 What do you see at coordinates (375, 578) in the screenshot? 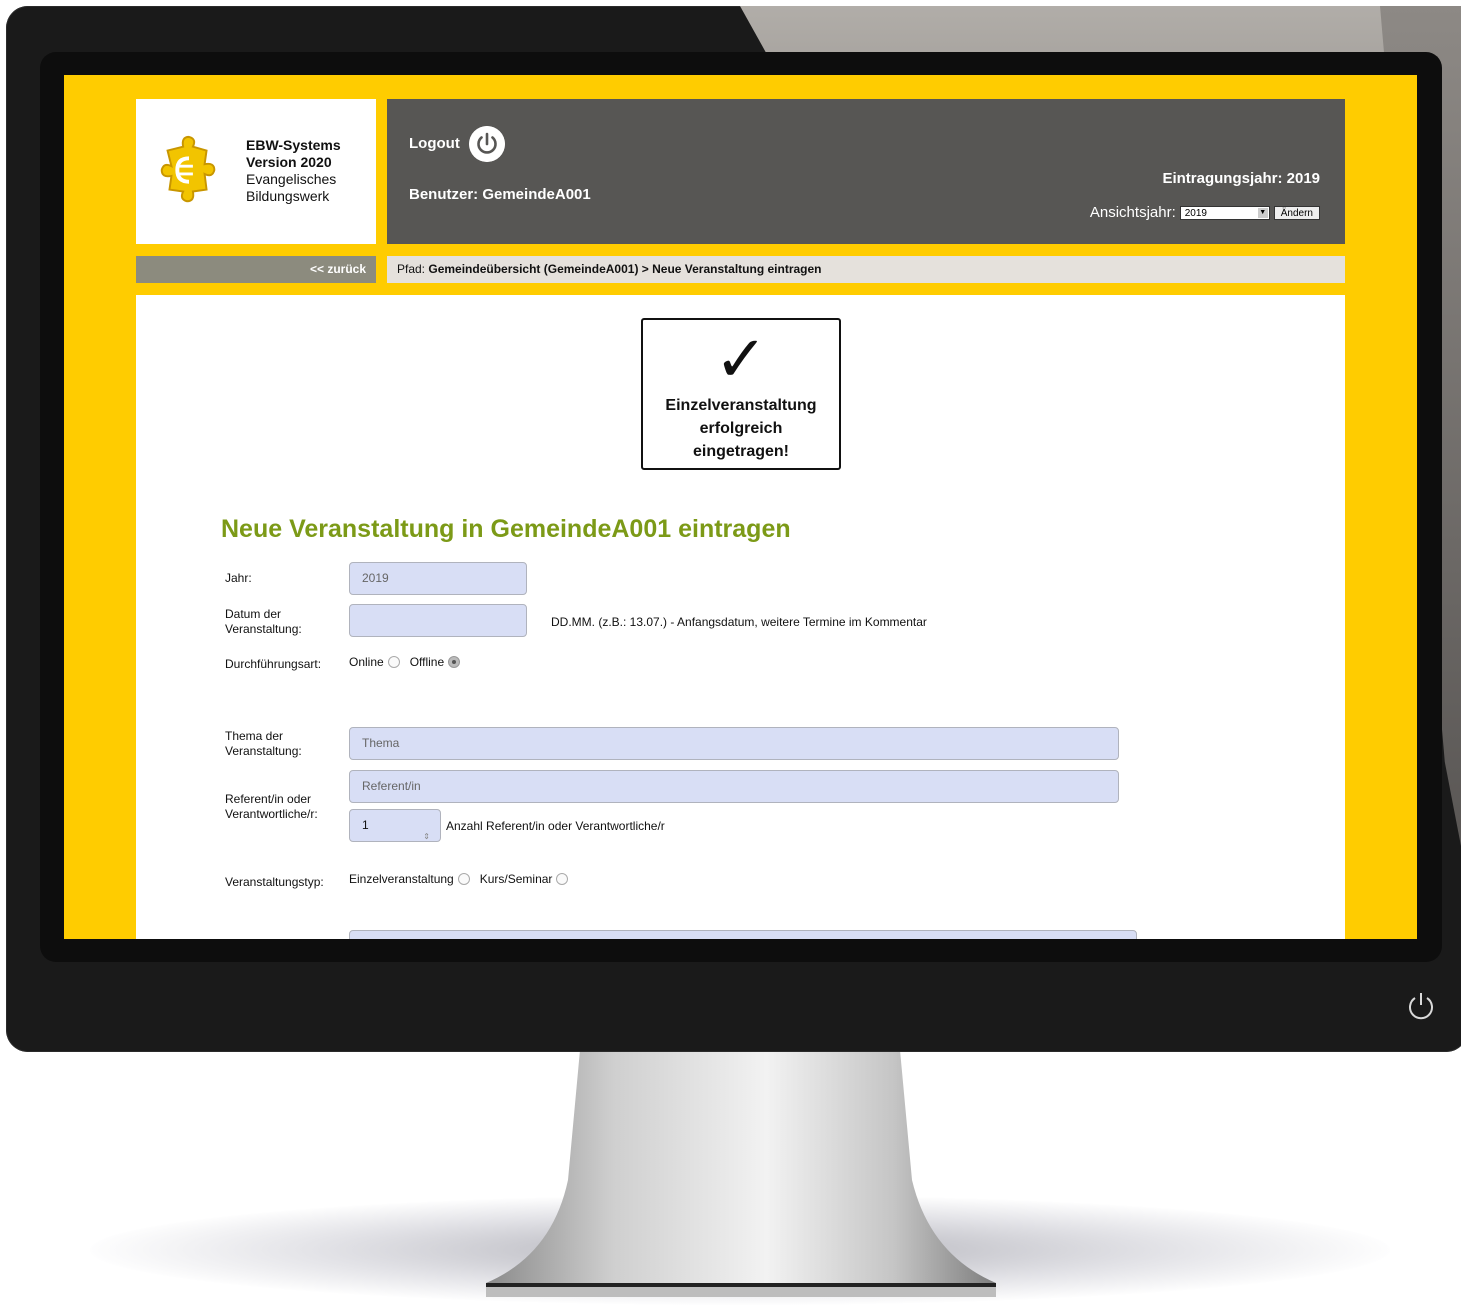
I see `jahr-value: 2019` at bounding box center [375, 578].